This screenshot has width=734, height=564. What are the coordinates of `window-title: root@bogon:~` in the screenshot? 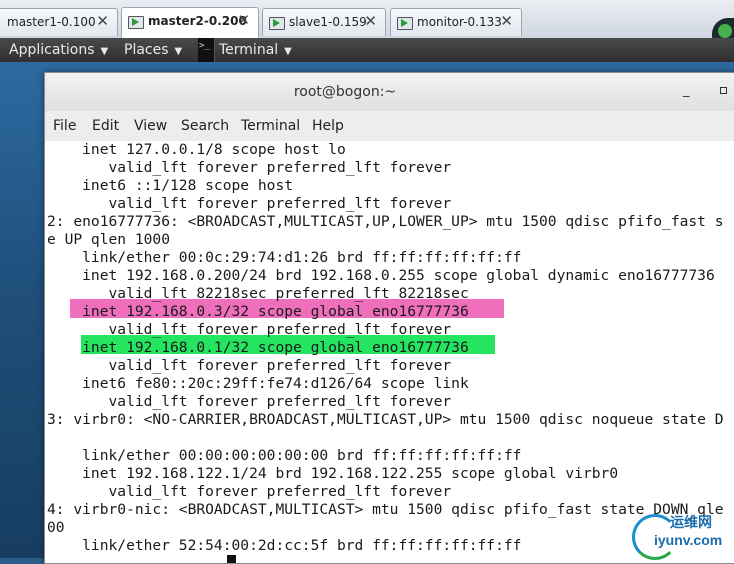 It's located at (345, 92).